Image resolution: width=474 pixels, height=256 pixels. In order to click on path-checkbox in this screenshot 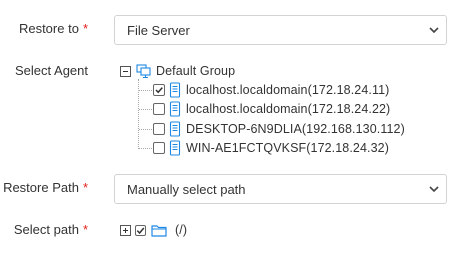, I will do `click(140, 230)`.